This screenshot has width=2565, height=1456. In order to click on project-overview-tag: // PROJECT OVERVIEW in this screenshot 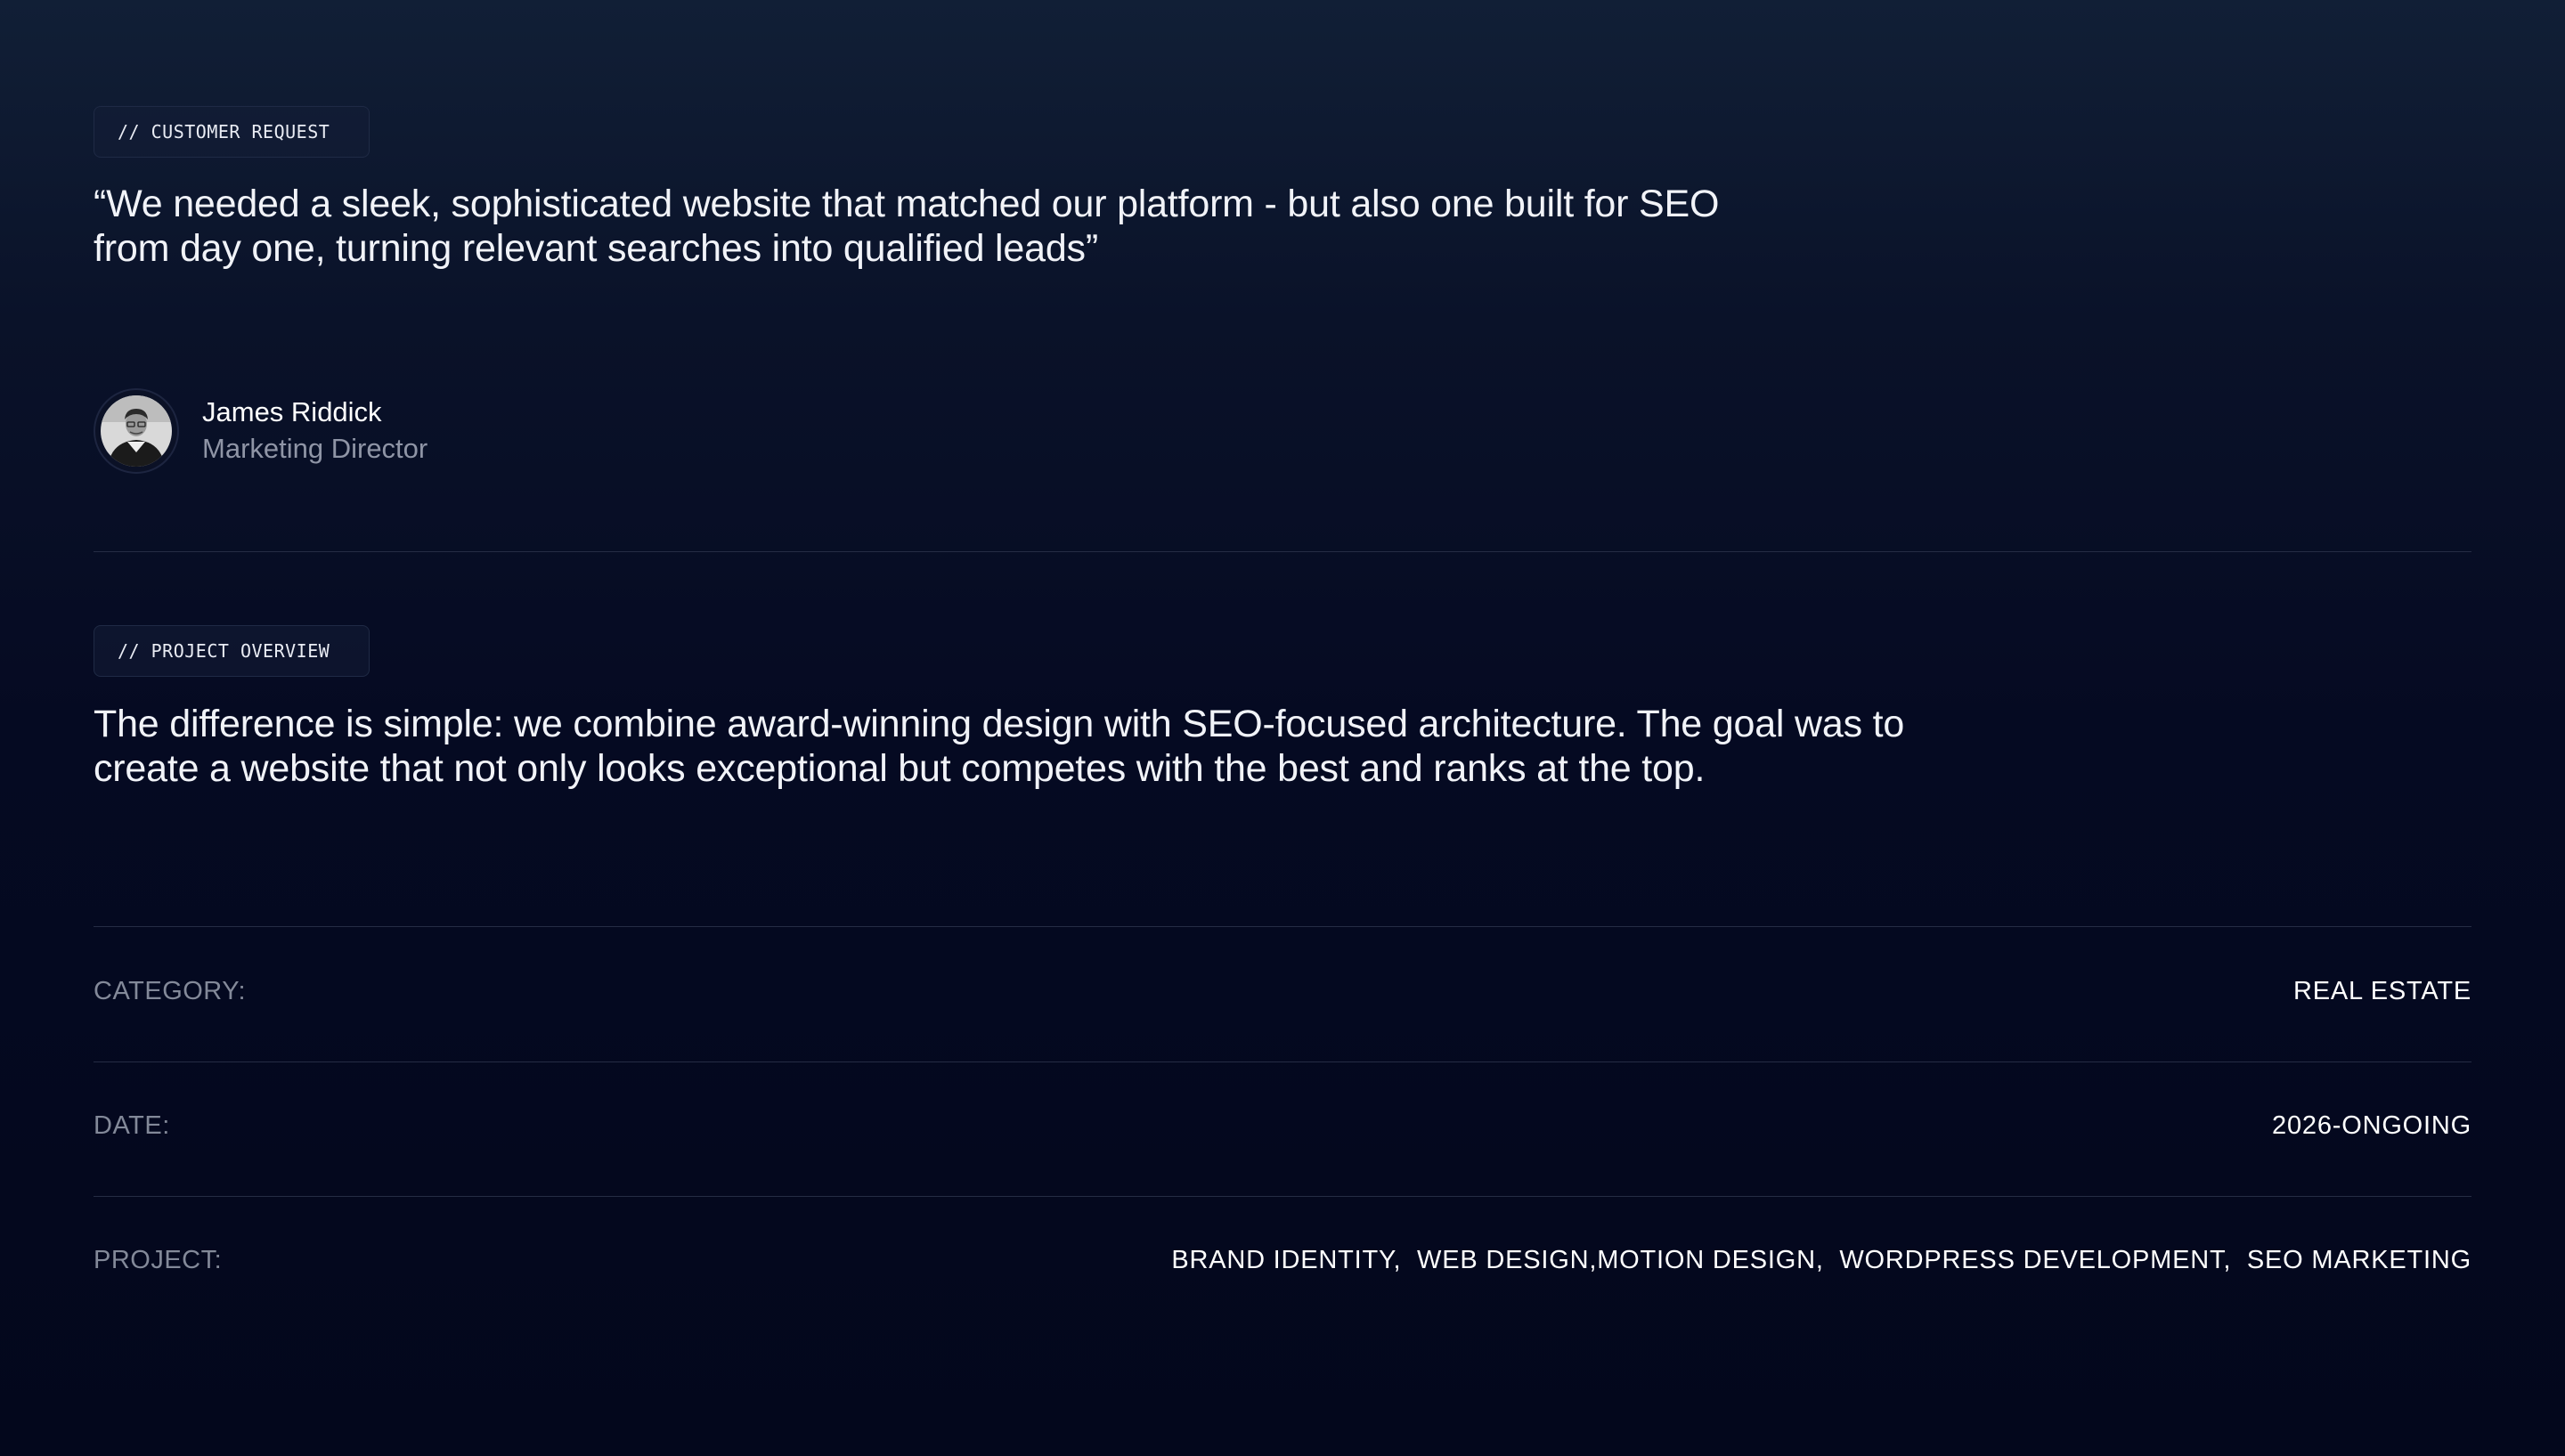, I will do `click(232, 651)`.